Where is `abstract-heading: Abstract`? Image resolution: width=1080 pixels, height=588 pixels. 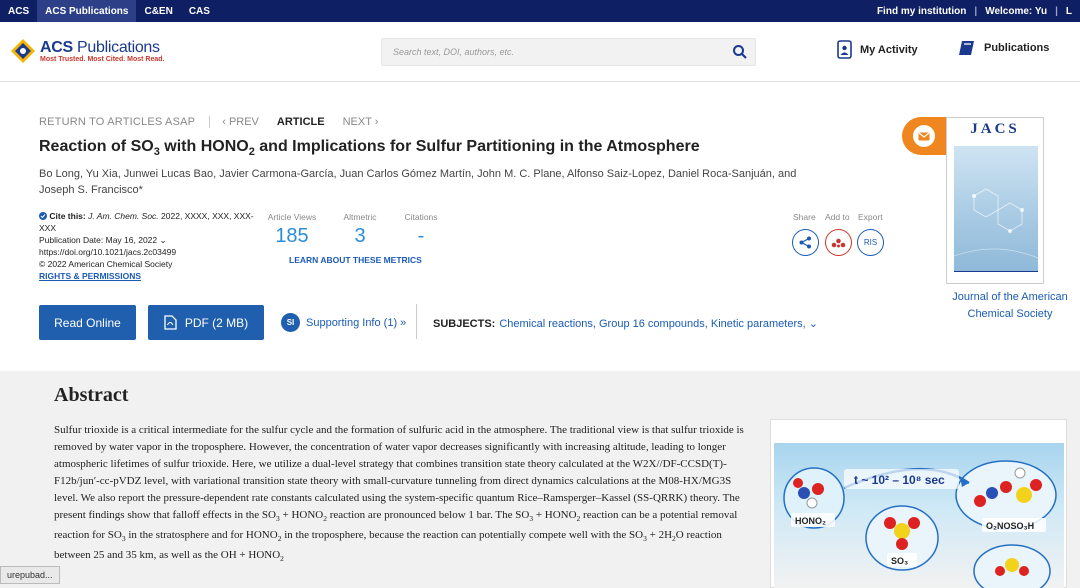
abstract-heading: Abstract is located at coordinates (91, 395).